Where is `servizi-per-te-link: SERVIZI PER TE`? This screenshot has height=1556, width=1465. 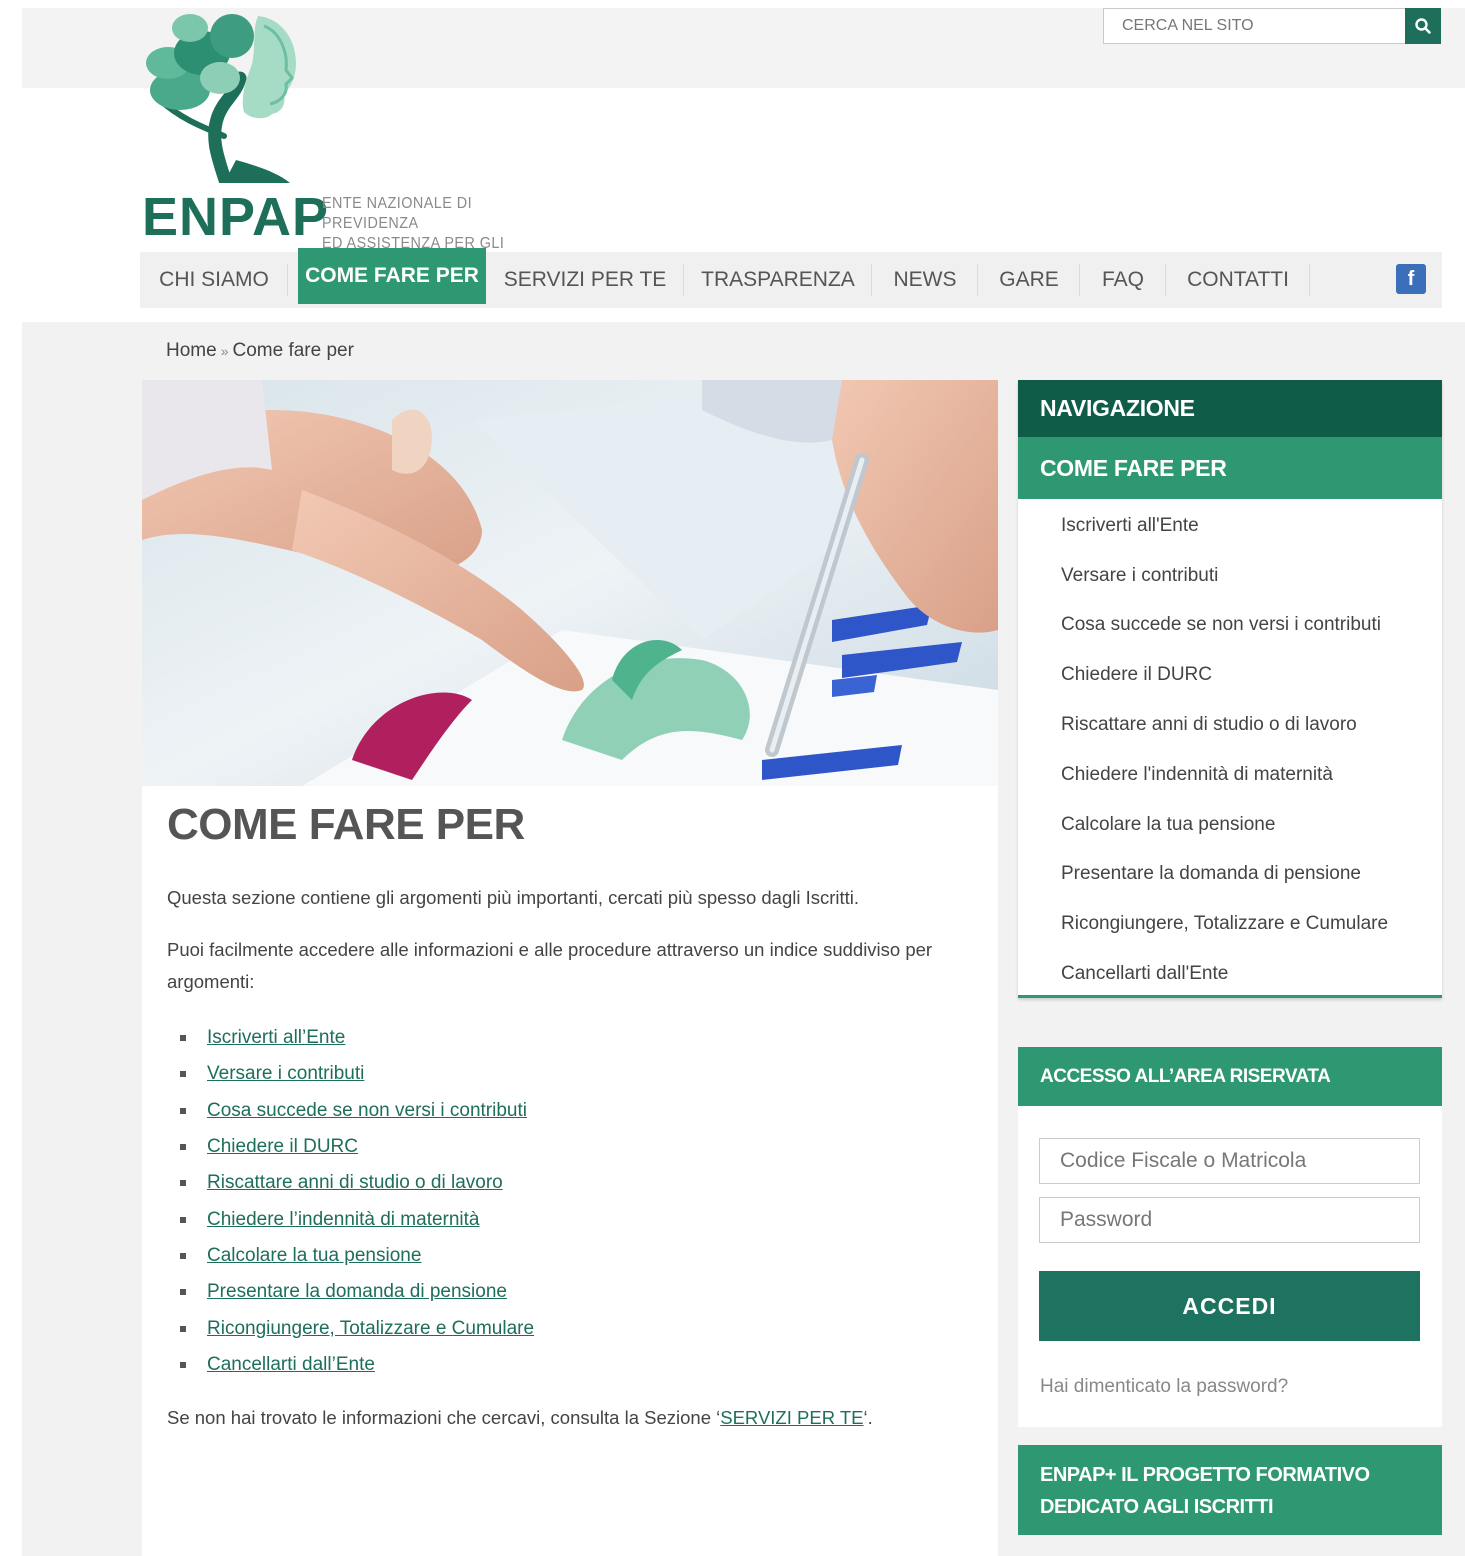
servizi-per-te-link: SERVIZI PER TE is located at coordinates (791, 1417).